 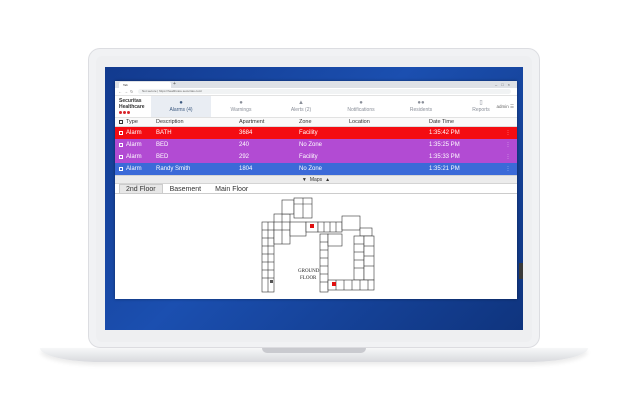 I want to click on brand-logo: Securitas Healthcare, so click(x=133, y=106).